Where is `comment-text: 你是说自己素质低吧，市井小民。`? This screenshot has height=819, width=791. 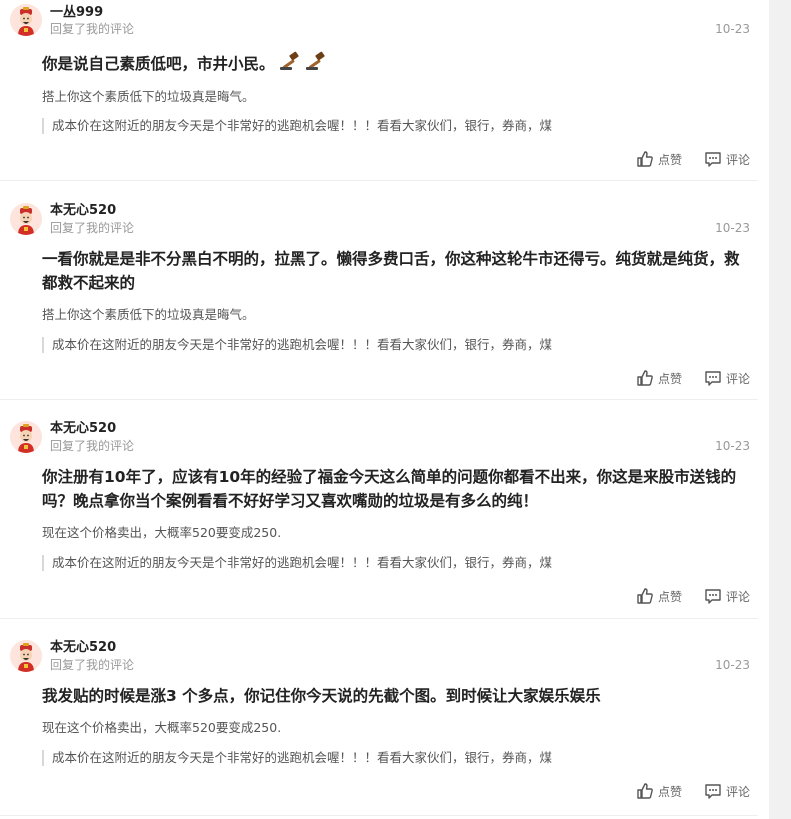
comment-text: 你是说自己素质低吧，市井小民。 is located at coordinates (158, 64).